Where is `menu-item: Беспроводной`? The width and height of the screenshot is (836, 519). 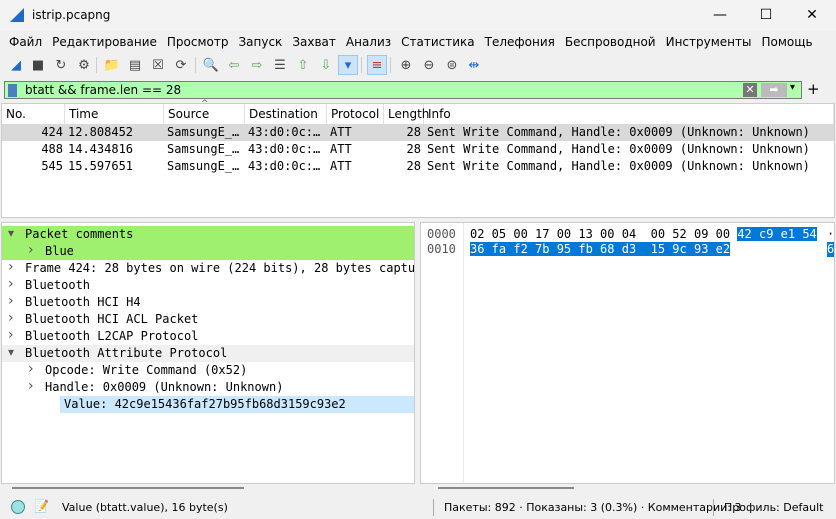 menu-item: Беспроводной is located at coordinates (610, 42).